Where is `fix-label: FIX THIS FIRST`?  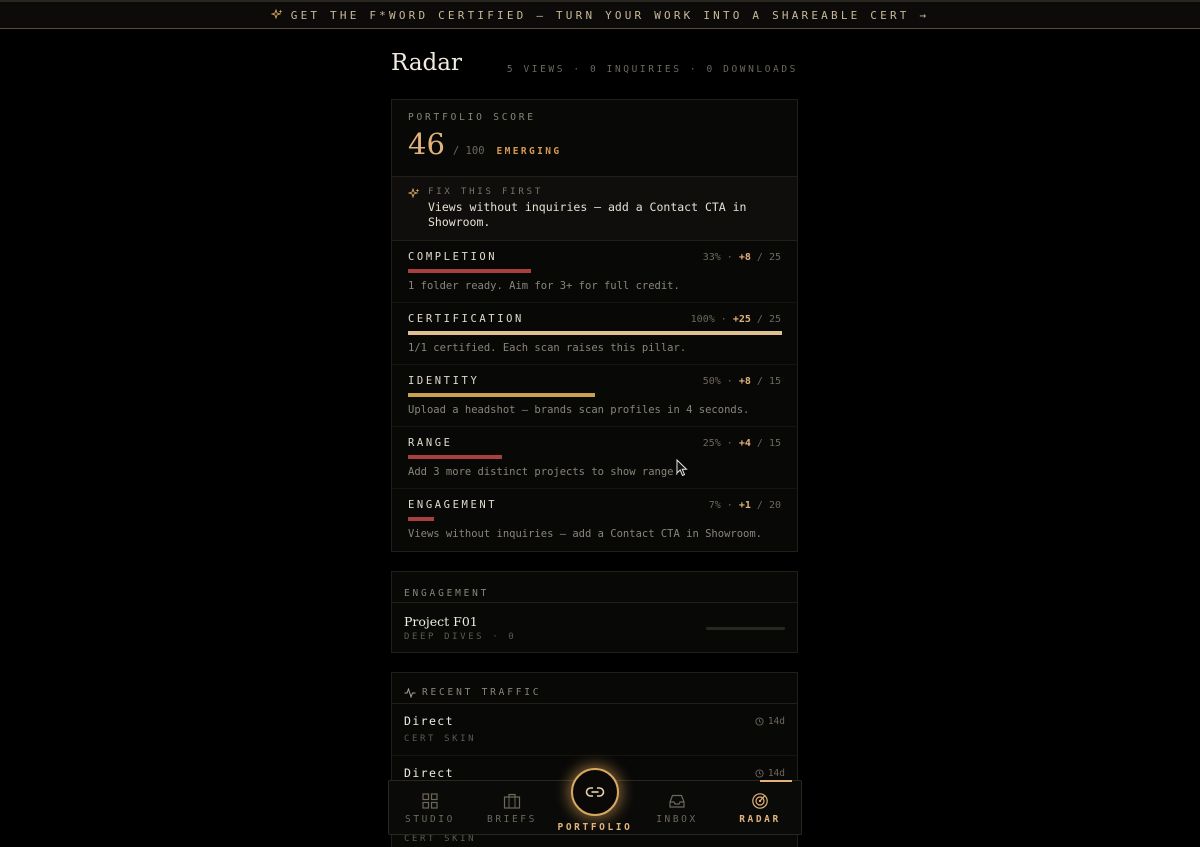
fix-label: FIX THIS FIRST is located at coordinates (486, 192).